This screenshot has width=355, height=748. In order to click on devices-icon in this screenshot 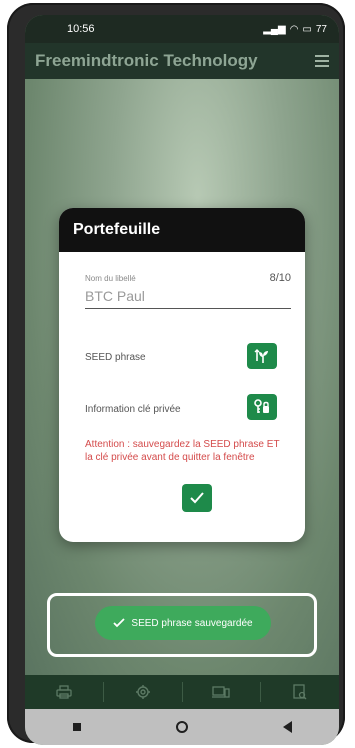, I will do `click(221, 692)`.